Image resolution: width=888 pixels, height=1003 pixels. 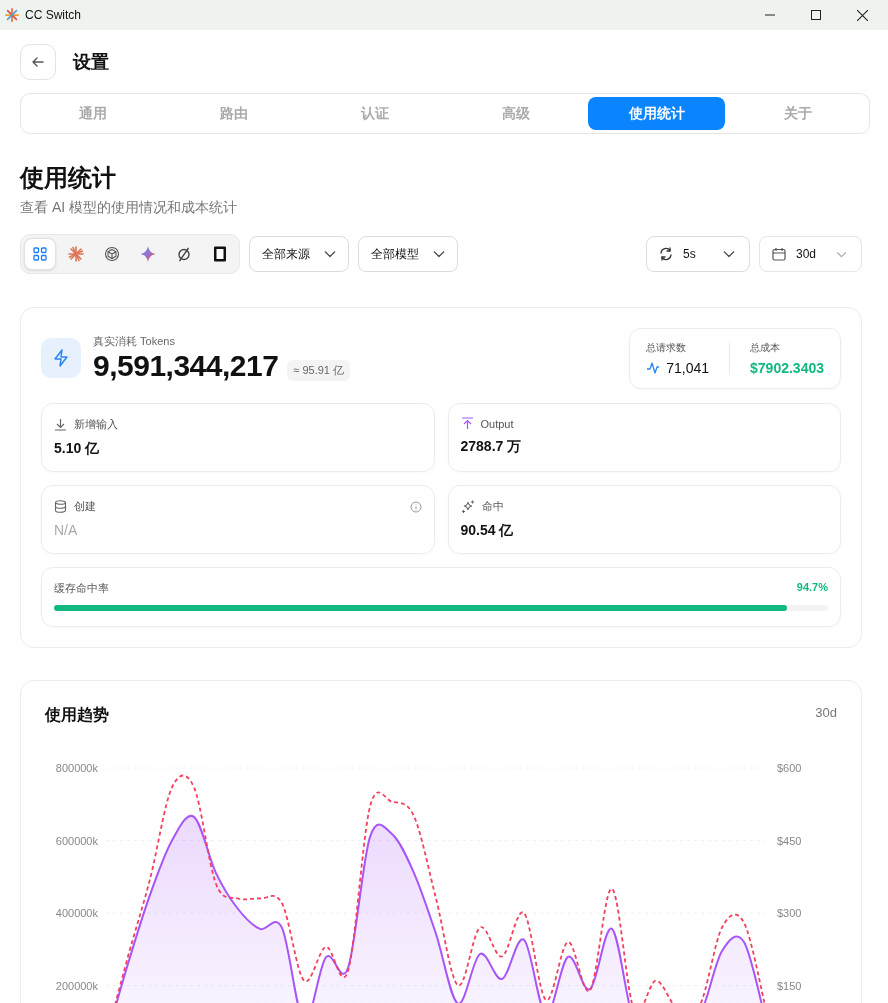 I want to click on axis-tick-label: 200000k, so click(x=76, y=985).